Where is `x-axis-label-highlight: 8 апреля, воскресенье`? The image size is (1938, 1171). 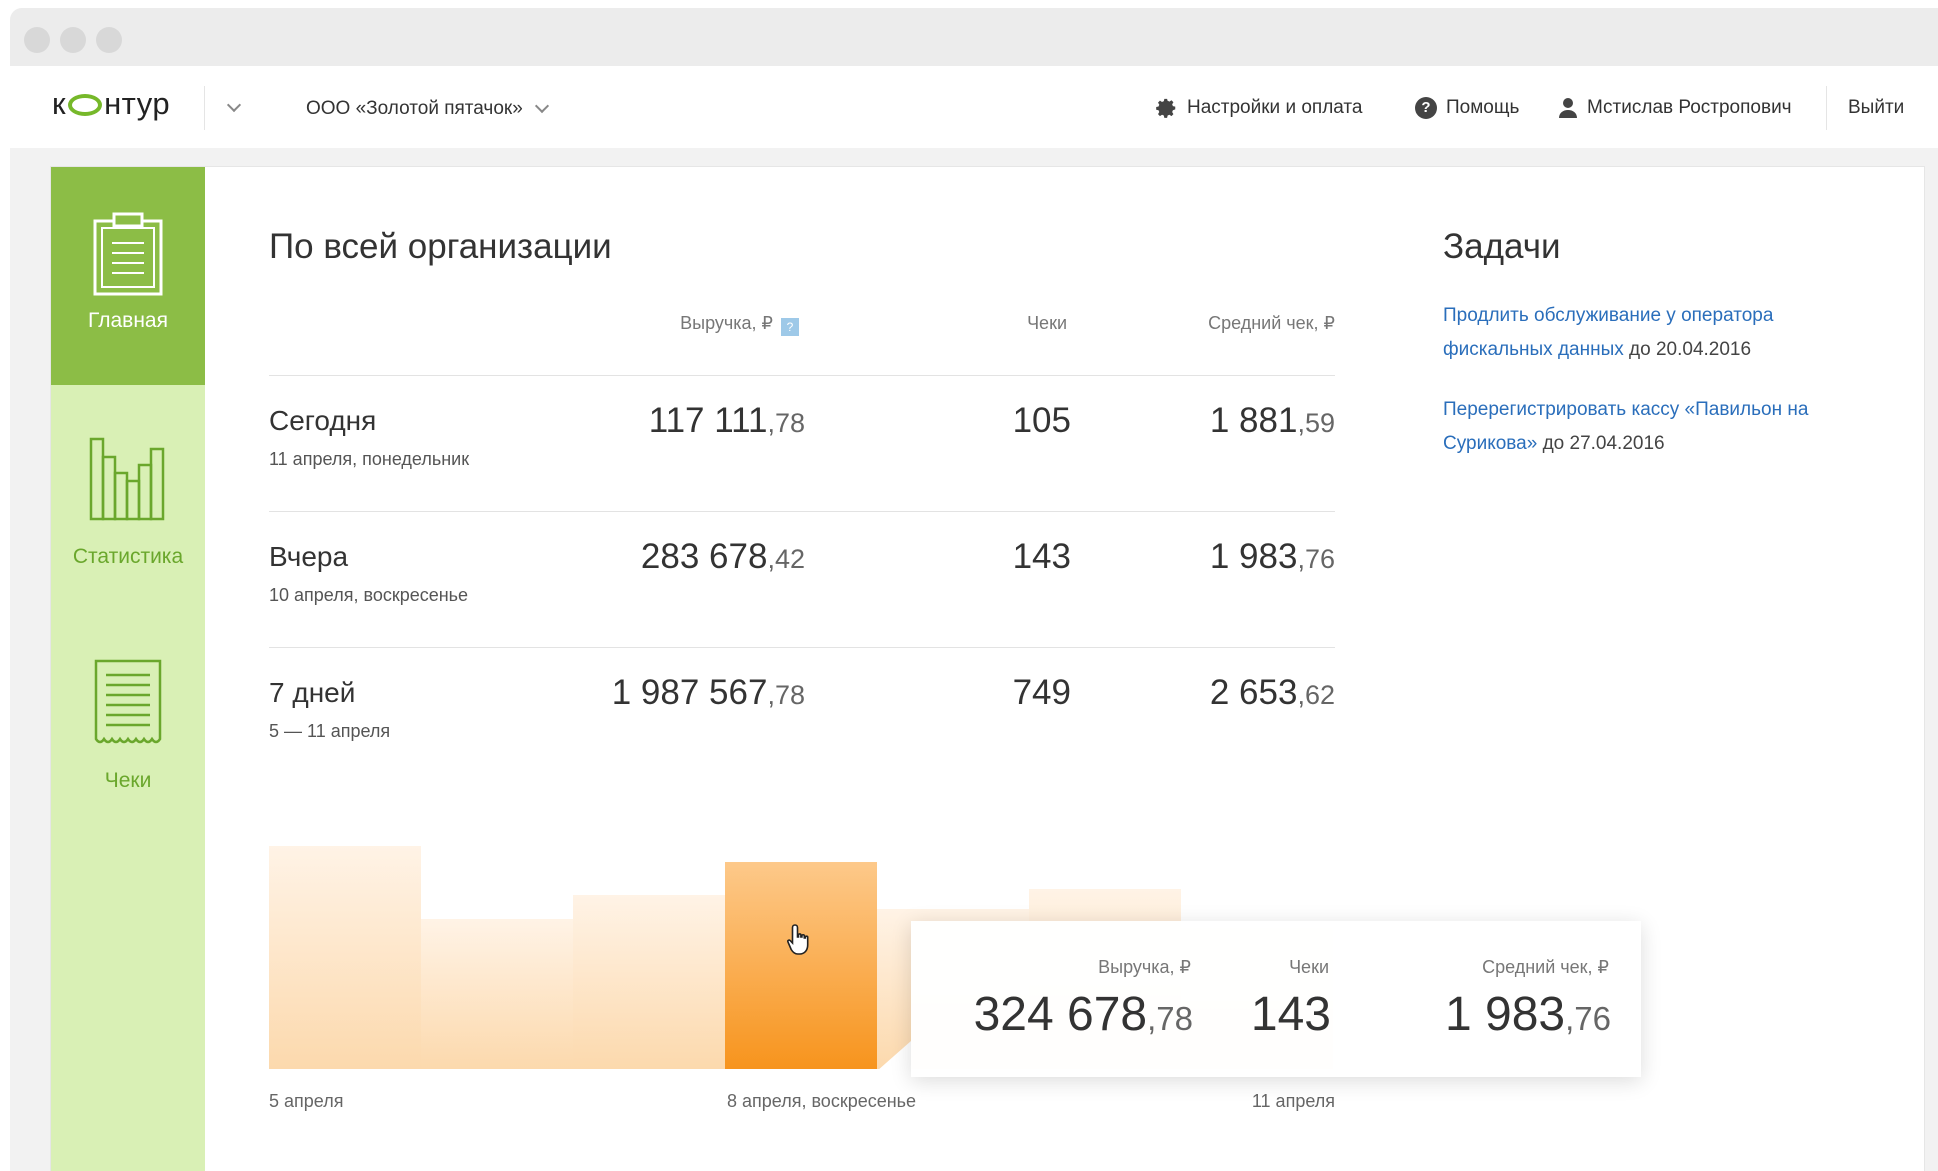
x-axis-label-highlight: 8 апреля, воскресенье is located at coordinates (822, 1101).